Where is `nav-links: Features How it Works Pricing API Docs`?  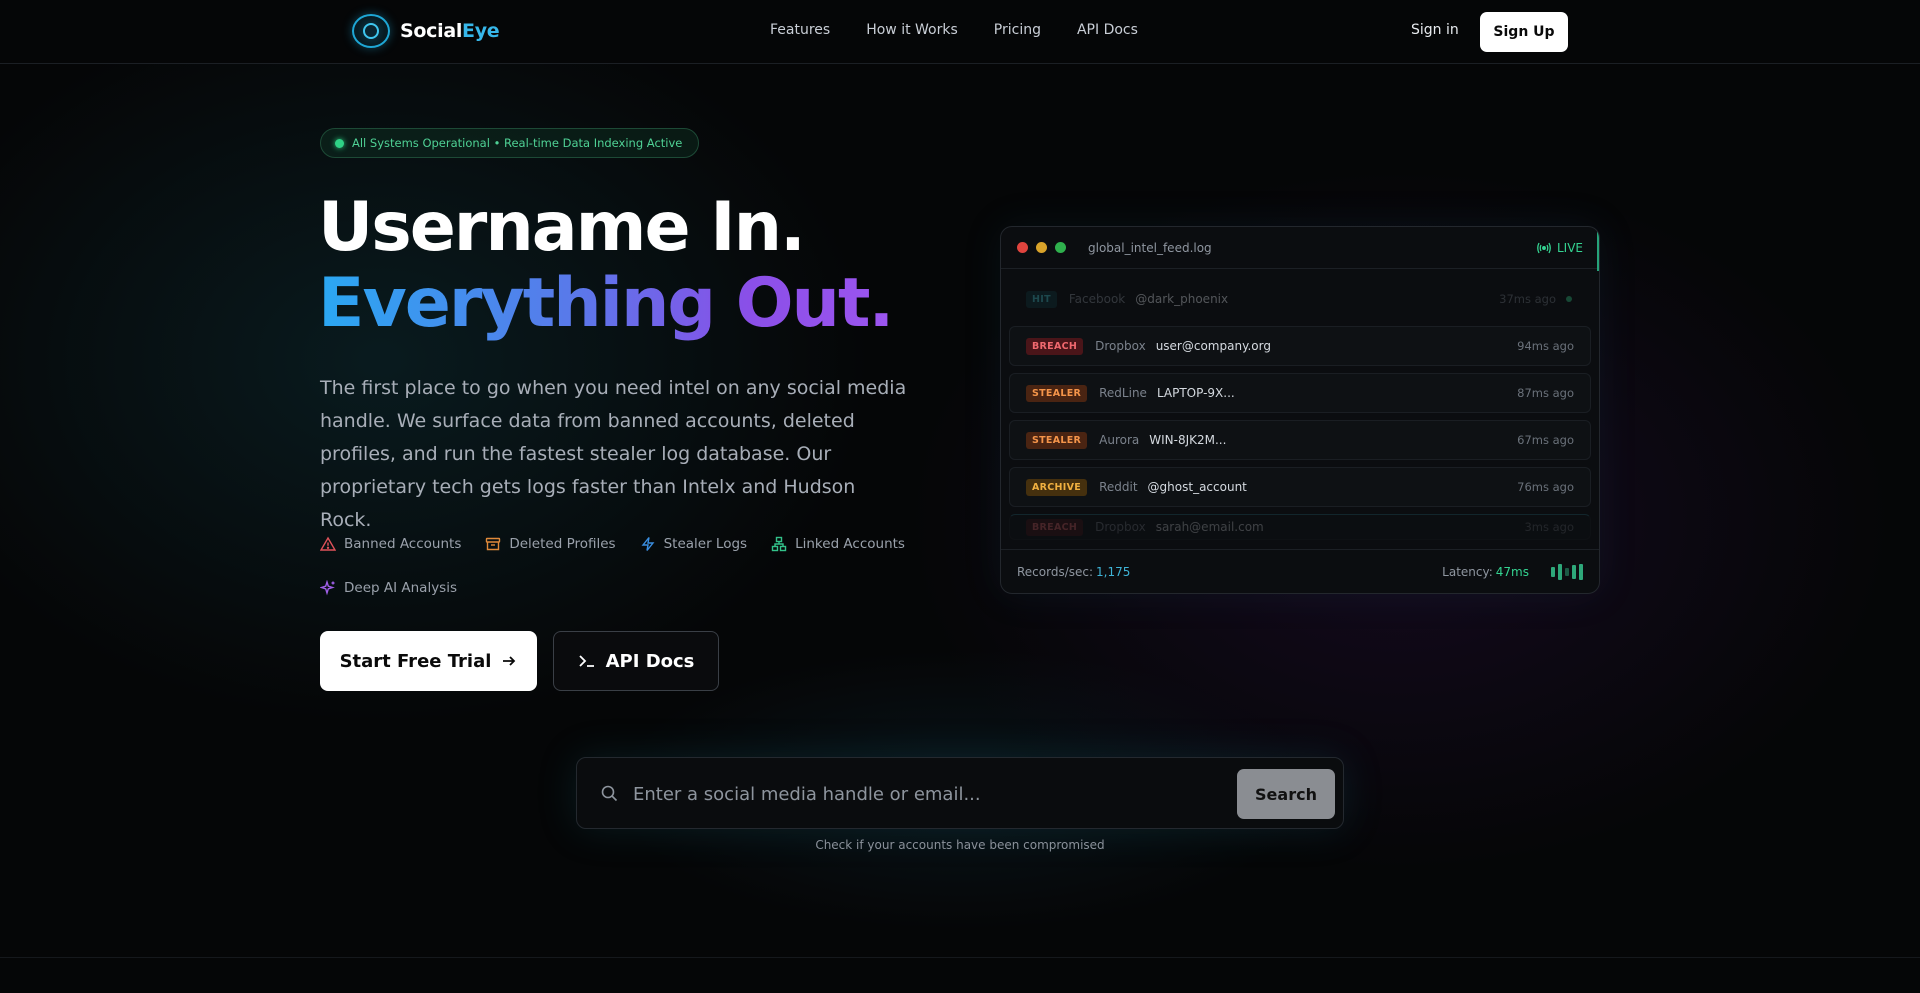
nav-links: Features How it Works Pricing API Docs is located at coordinates (954, 30).